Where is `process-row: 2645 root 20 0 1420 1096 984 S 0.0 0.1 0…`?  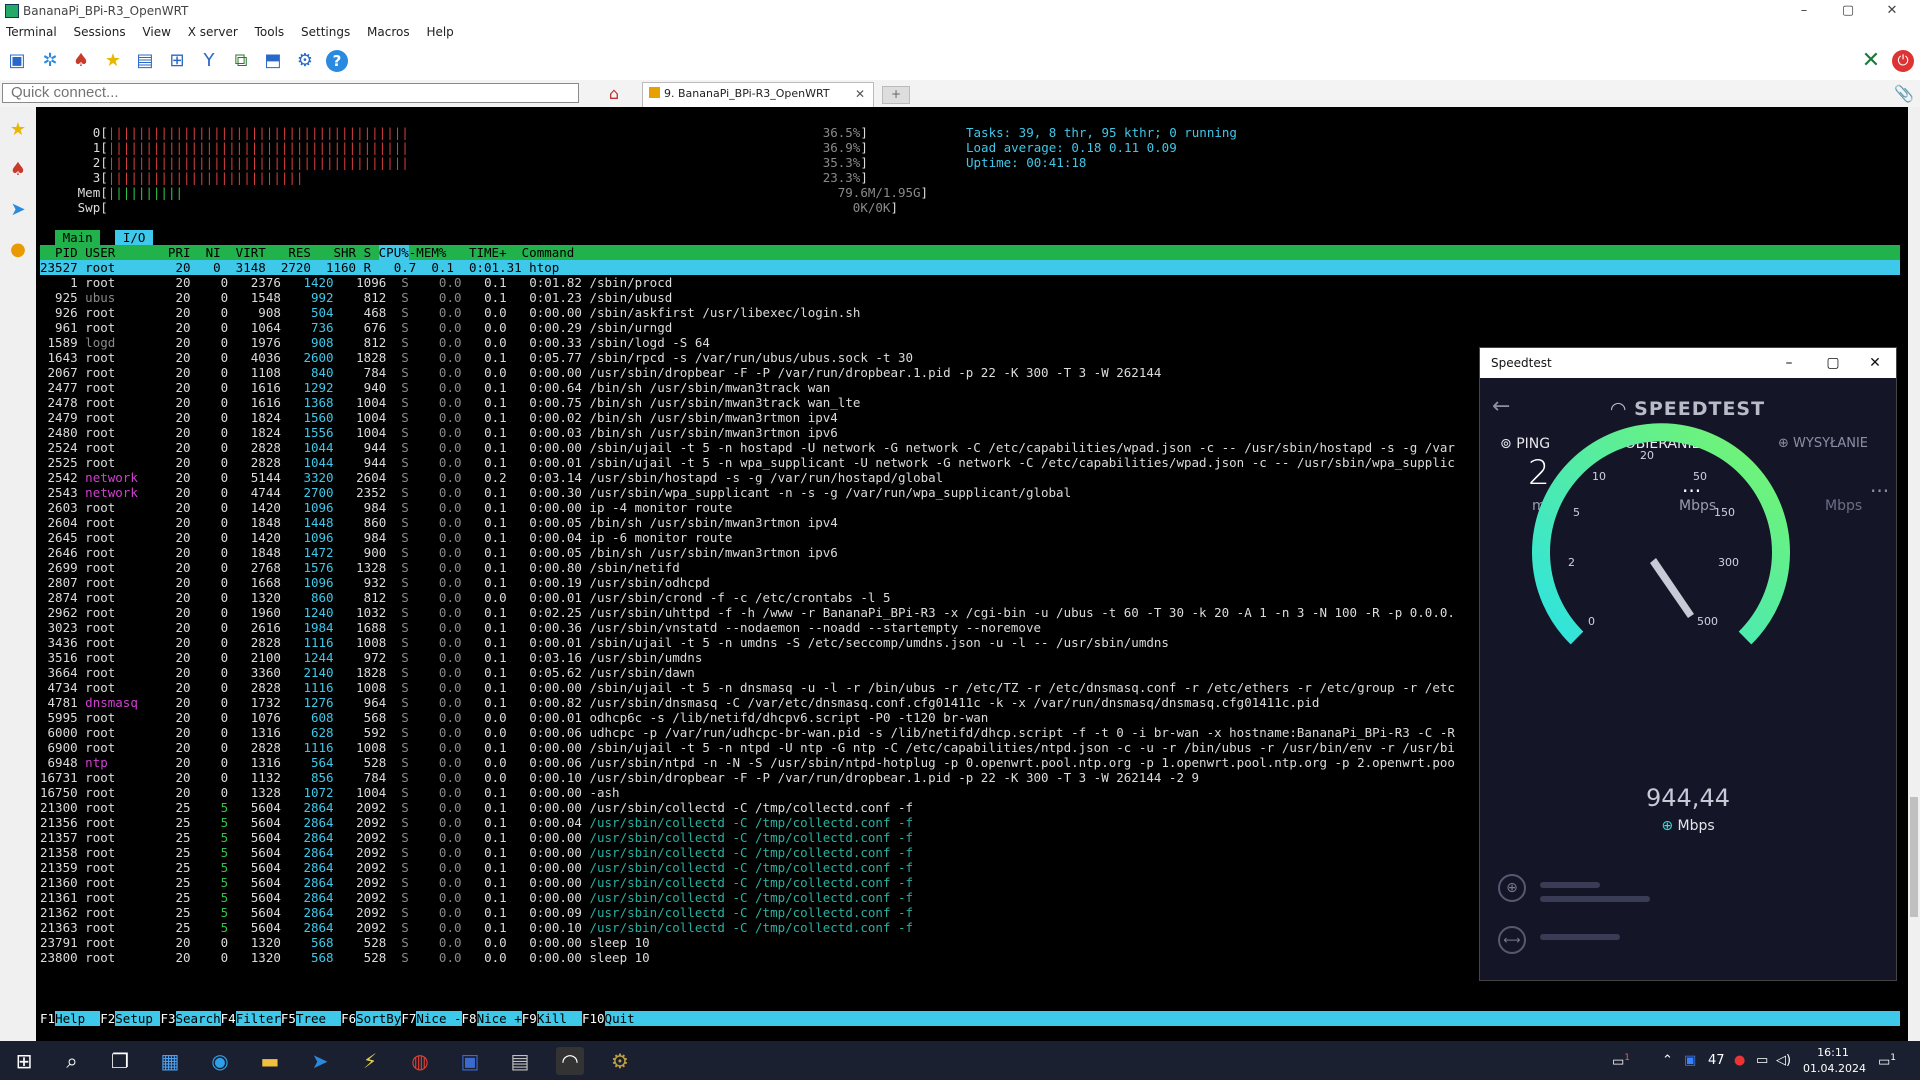
process-row: 2645 root 20 0 1420 1096 984 S 0.0 0.1 0… is located at coordinates (386, 537).